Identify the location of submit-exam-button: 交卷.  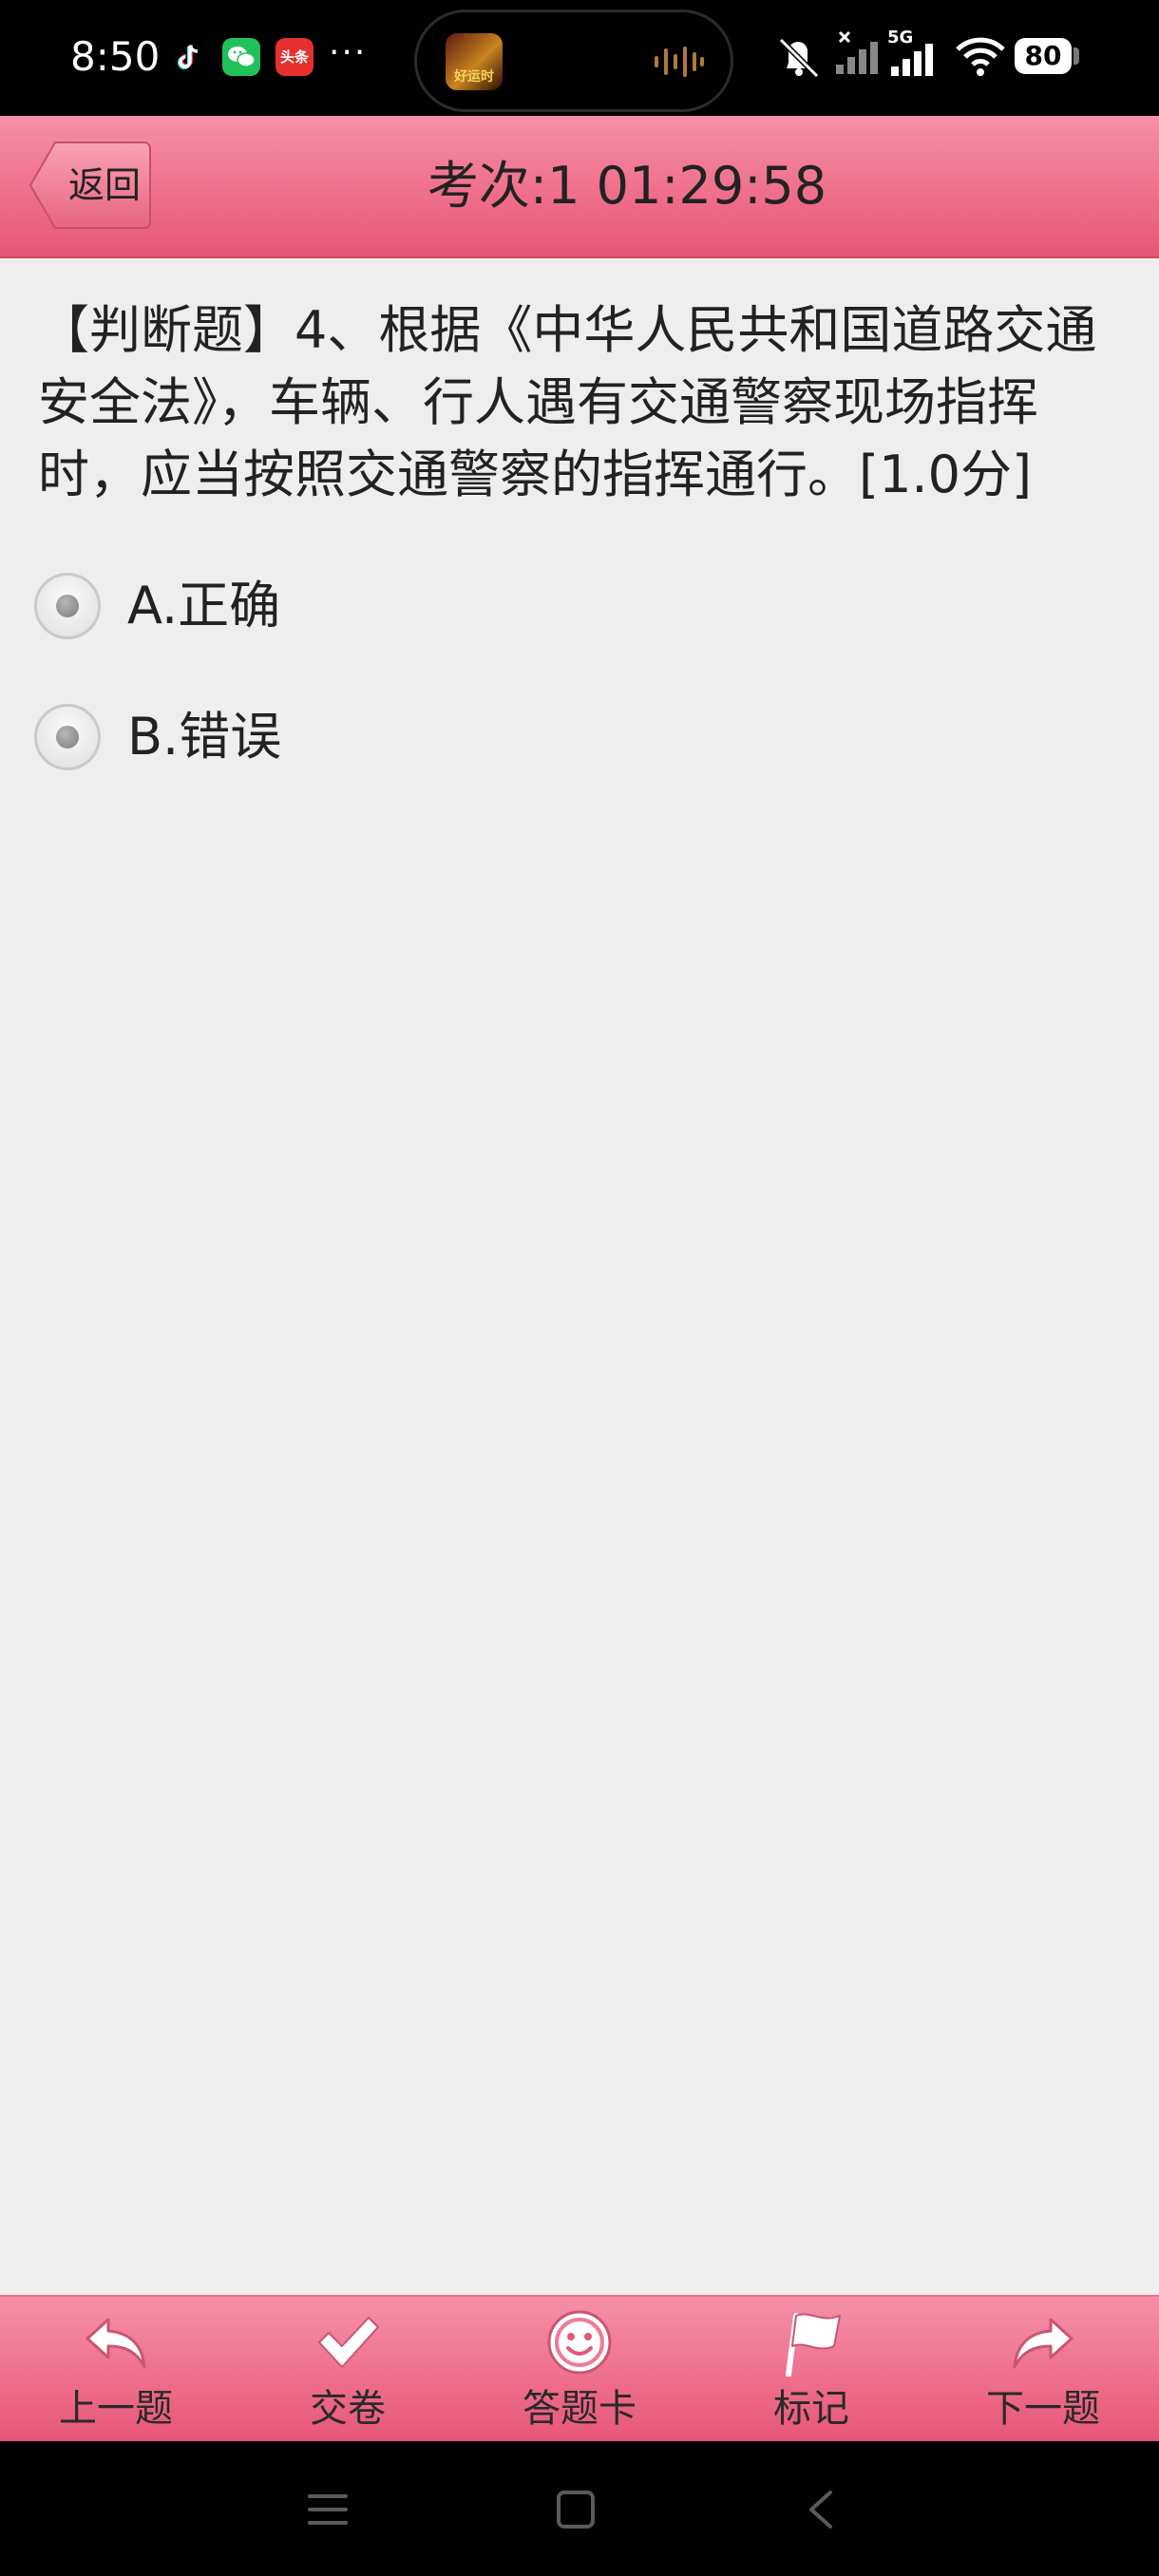
(348, 2369).